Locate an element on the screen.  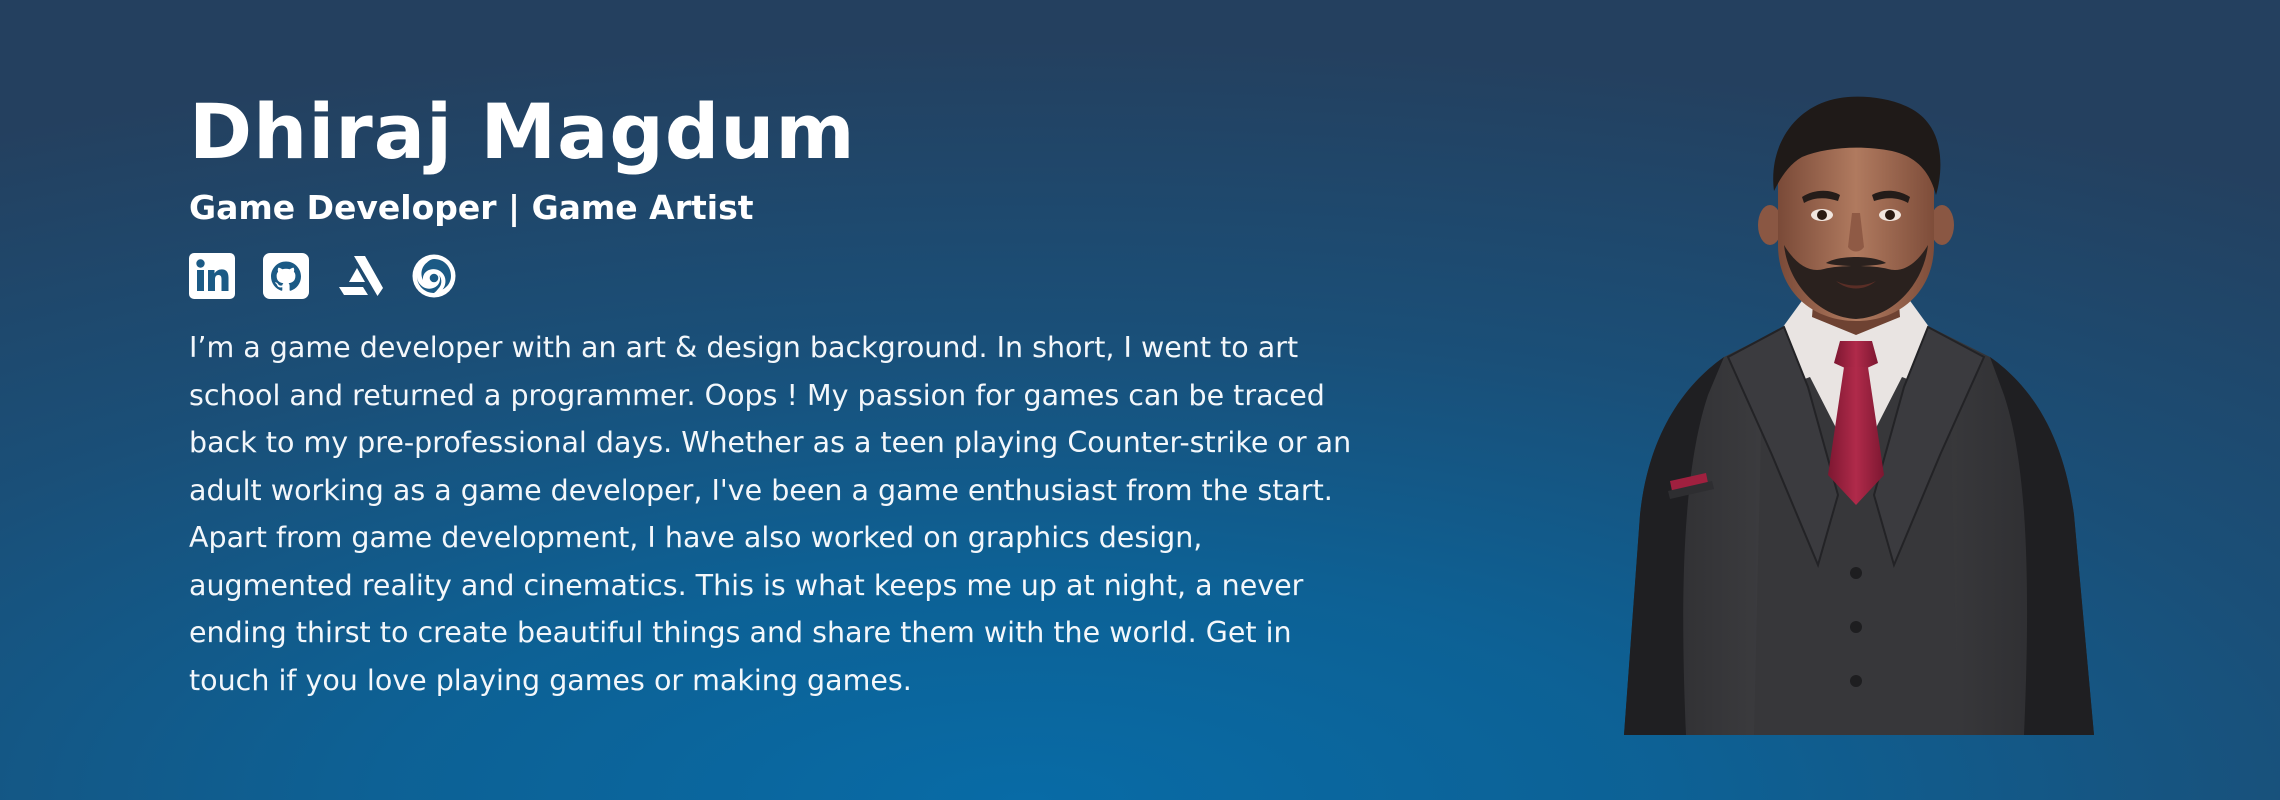
linkedin-icon is located at coordinates (212, 276).